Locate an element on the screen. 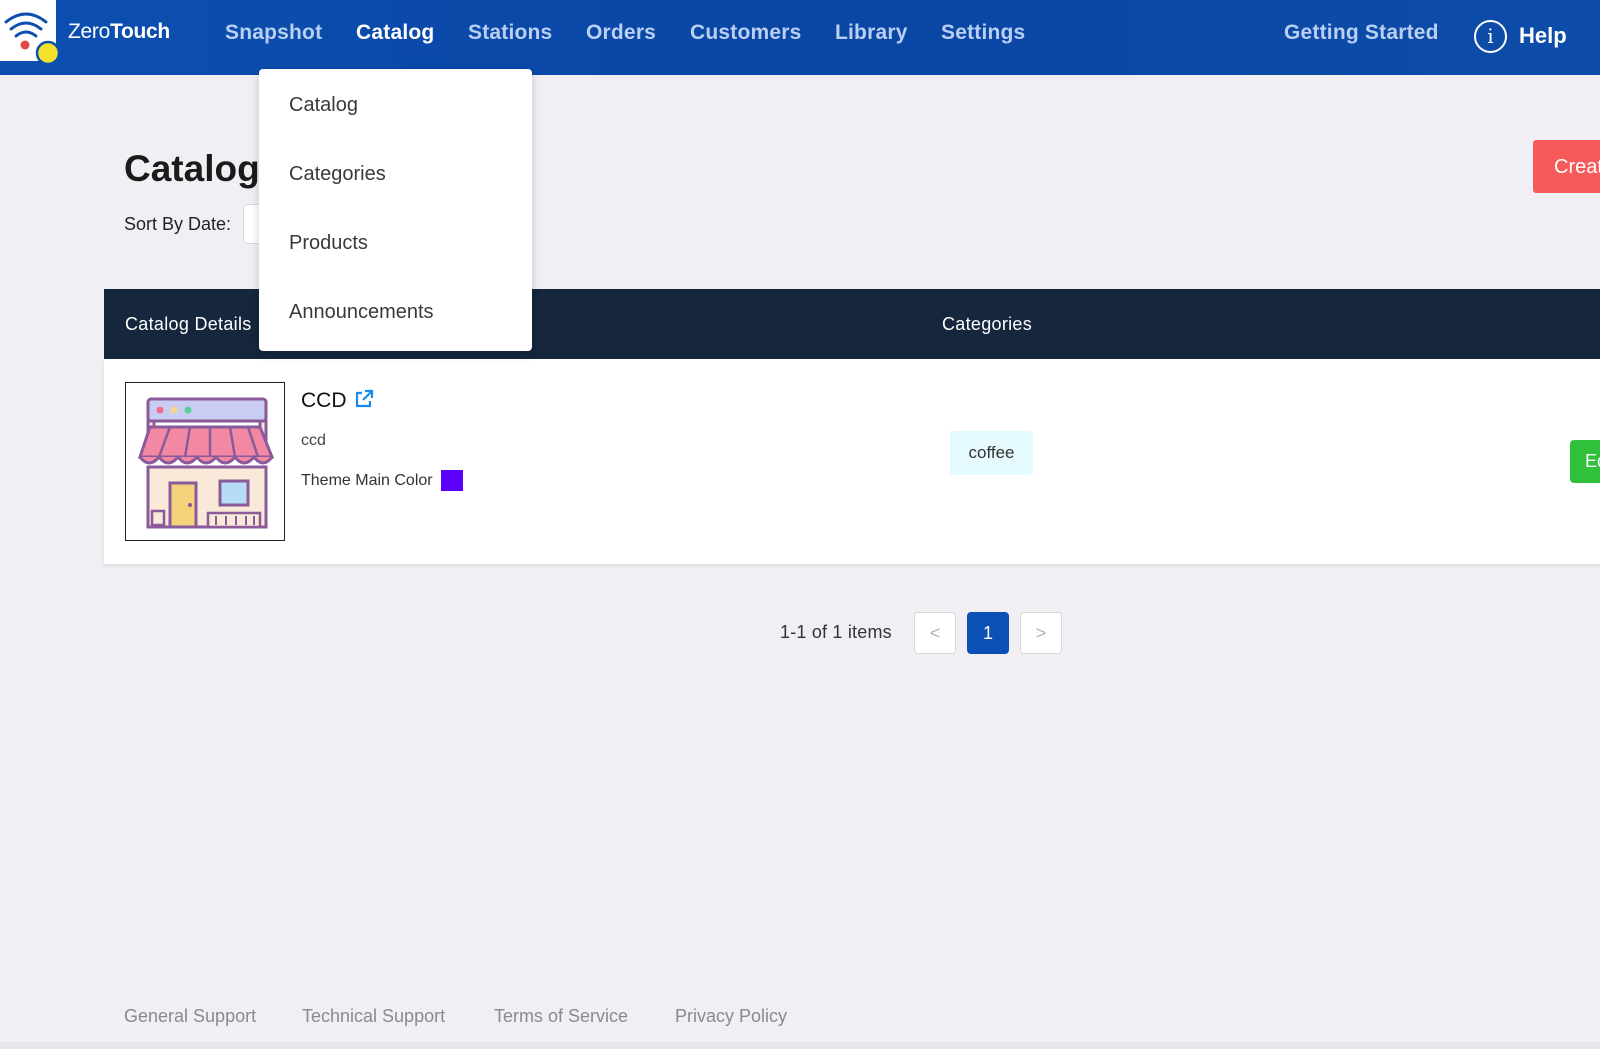  nav-stations: Stations is located at coordinates (510, 33).